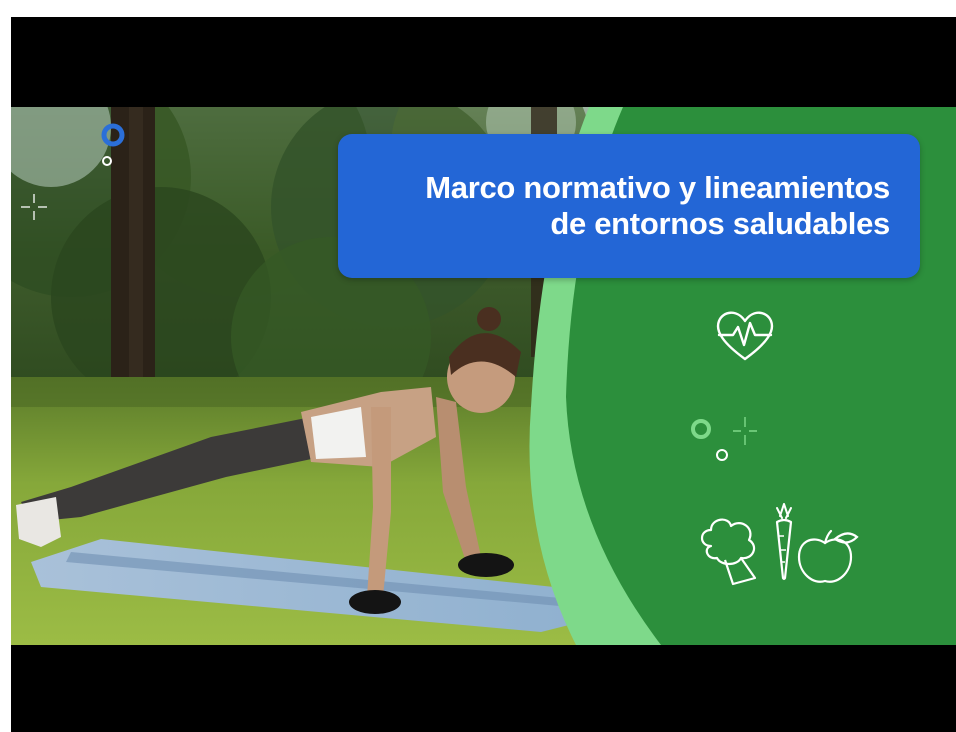 The image size is (956, 732). What do you see at coordinates (34, 207) in the screenshot?
I see `sparkle-icon` at bounding box center [34, 207].